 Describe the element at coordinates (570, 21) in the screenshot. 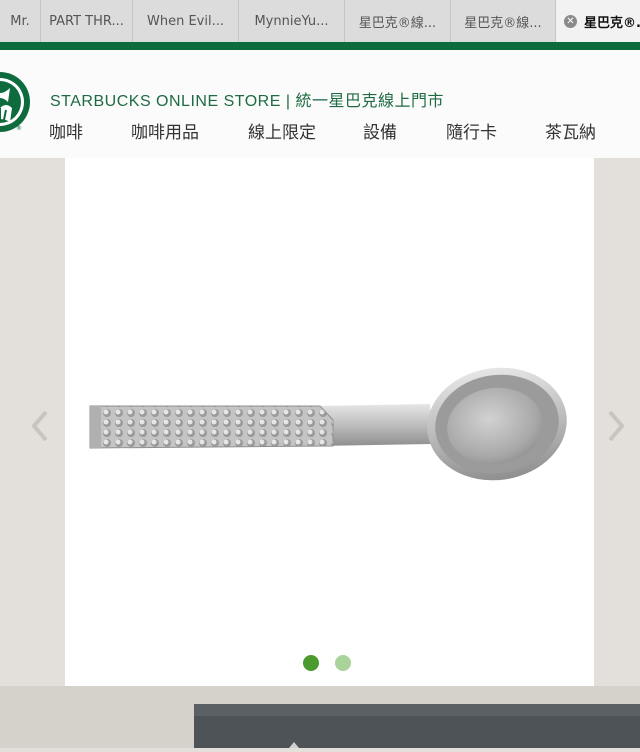

I see `close-tab-icon: ✕` at that location.